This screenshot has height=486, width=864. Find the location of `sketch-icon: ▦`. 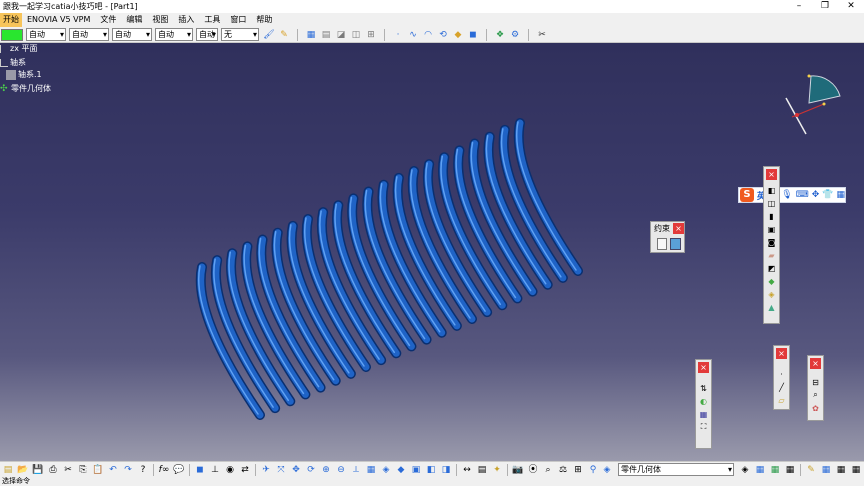

sketch-icon: ▦ is located at coordinates (311, 35).